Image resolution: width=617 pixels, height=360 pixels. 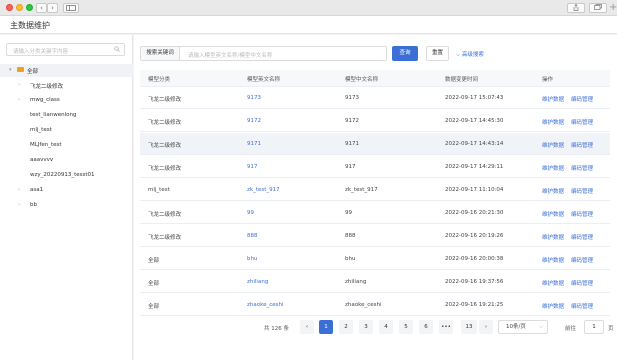 I want to click on tree-item: › bb, so click(x=66, y=205).